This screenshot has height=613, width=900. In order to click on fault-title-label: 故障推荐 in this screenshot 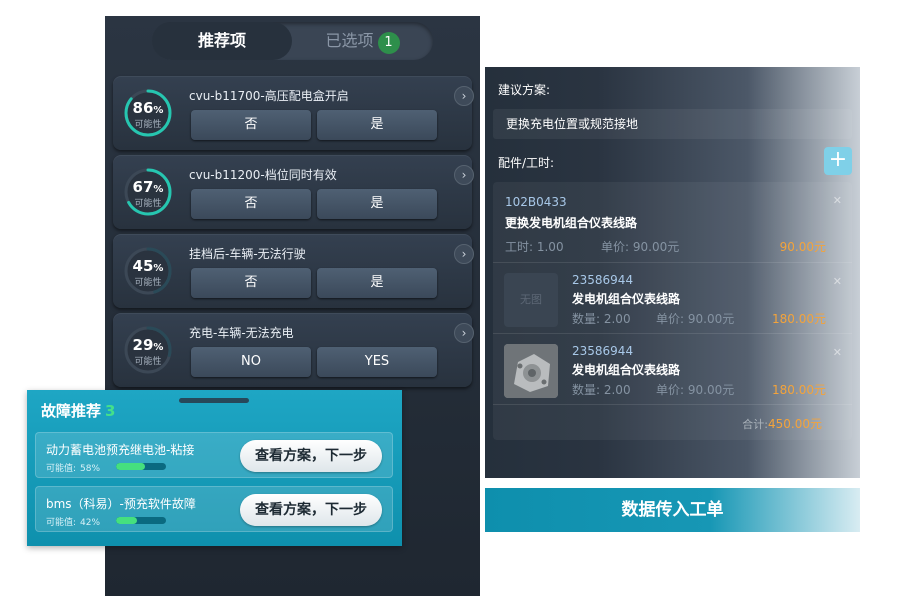, I will do `click(71, 411)`.